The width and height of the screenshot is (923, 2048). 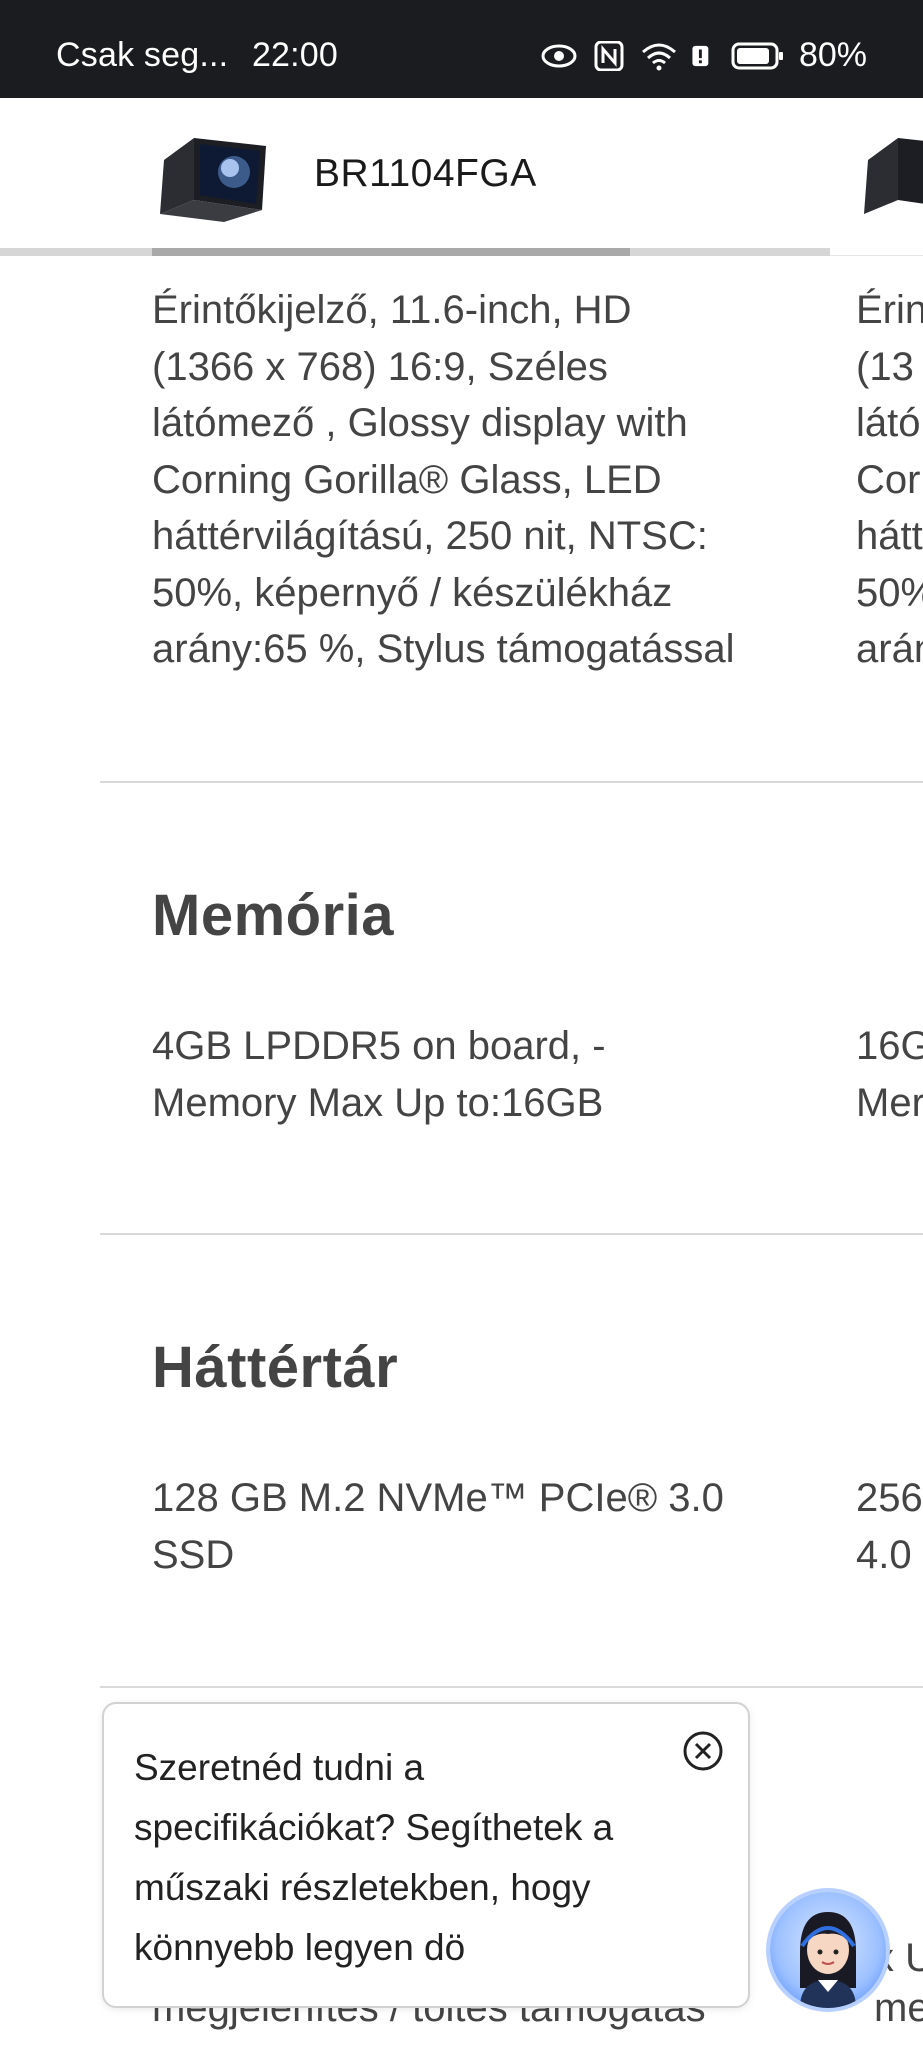 I want to click on spec-line: arány:65 %, Stylus támogatással, so click(x=443, y=649).